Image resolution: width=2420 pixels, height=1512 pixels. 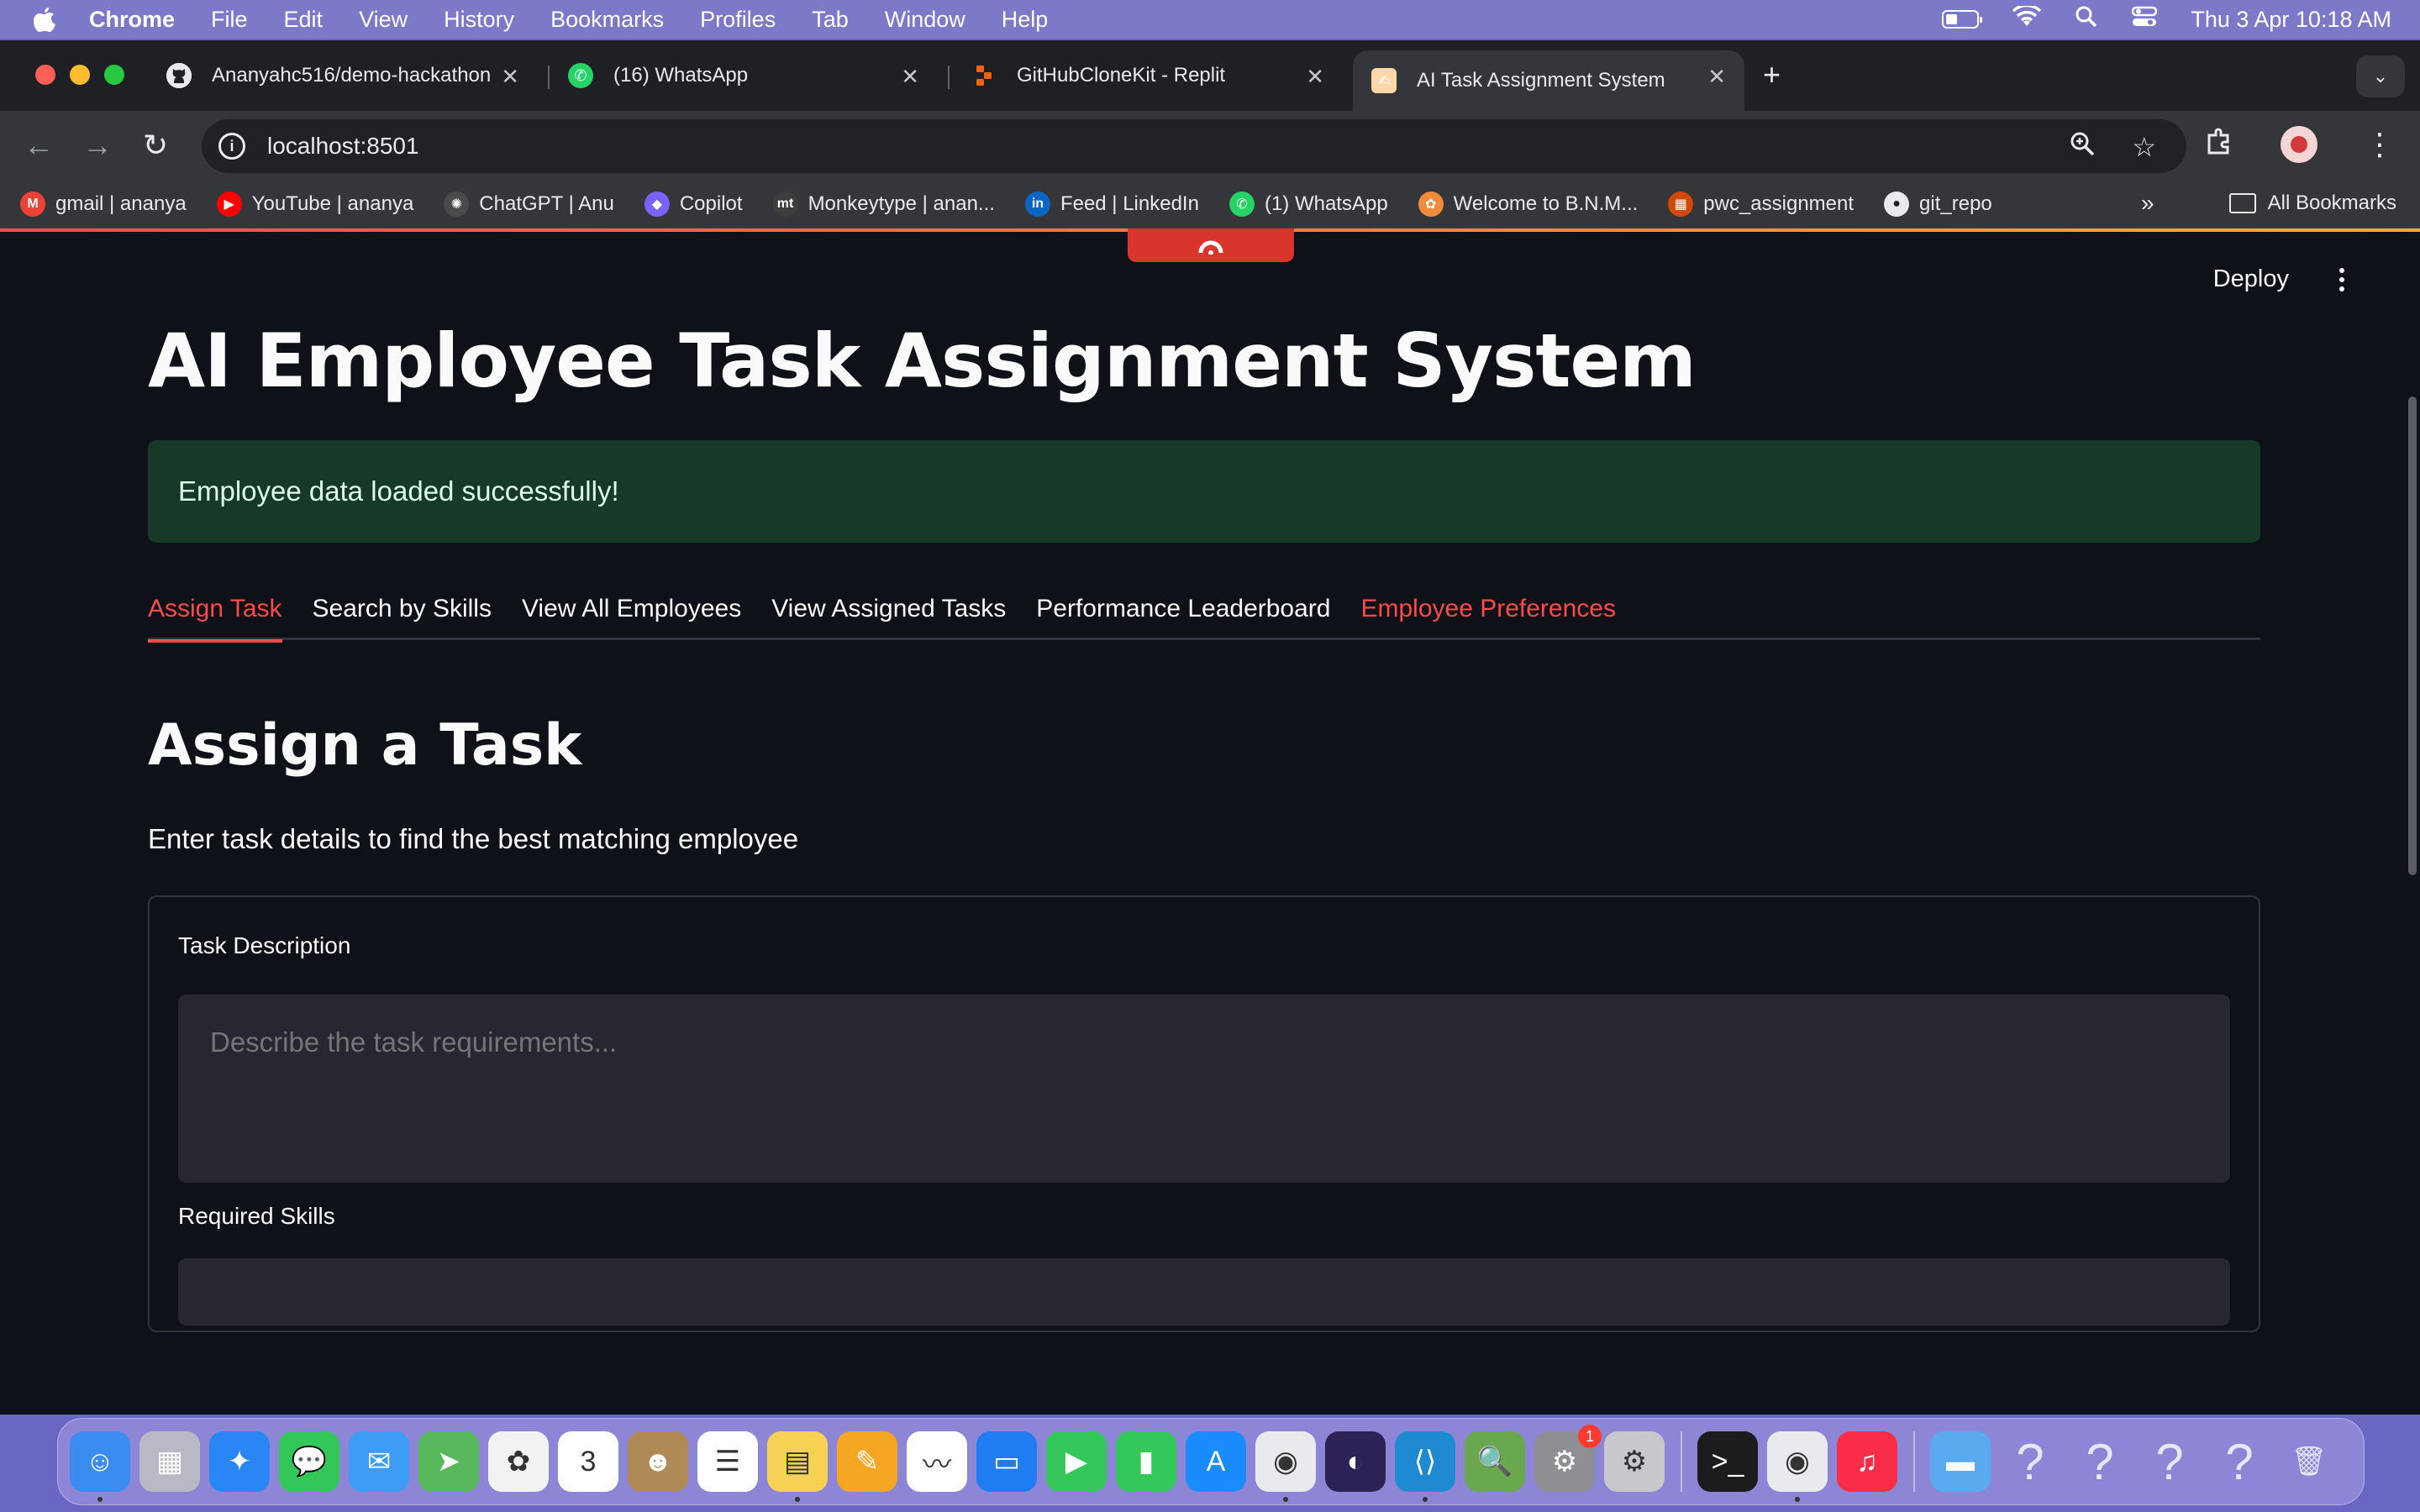 I want to click on trash-icon: 🗑, so click(x=2309, y=1461).